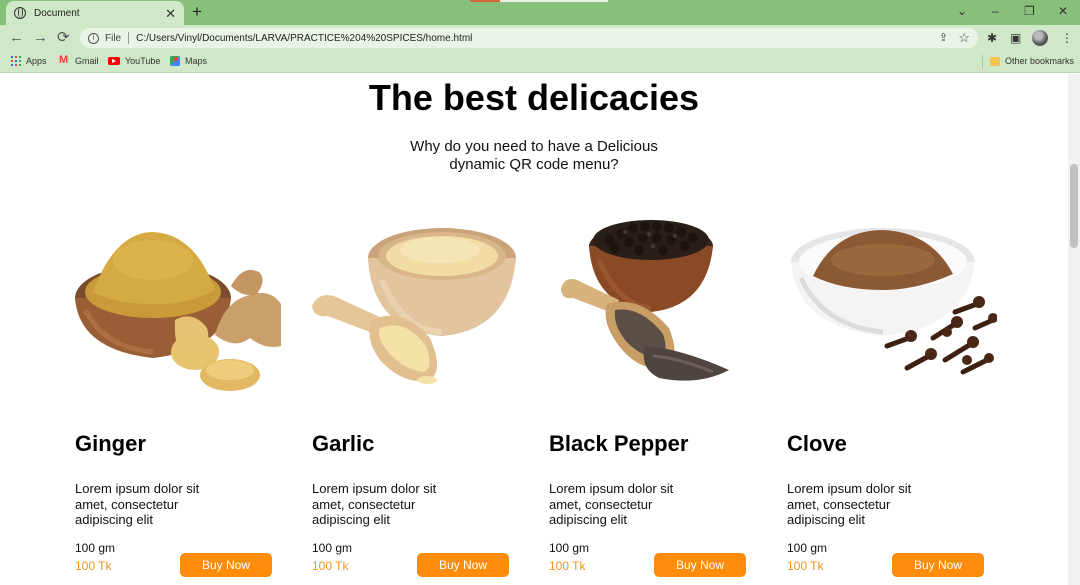 This screenshot has height=585, width=1080. Describe the element at coordinates (143, 61) in the screenshot. I see `bookmark-label: YouTube` at that location.